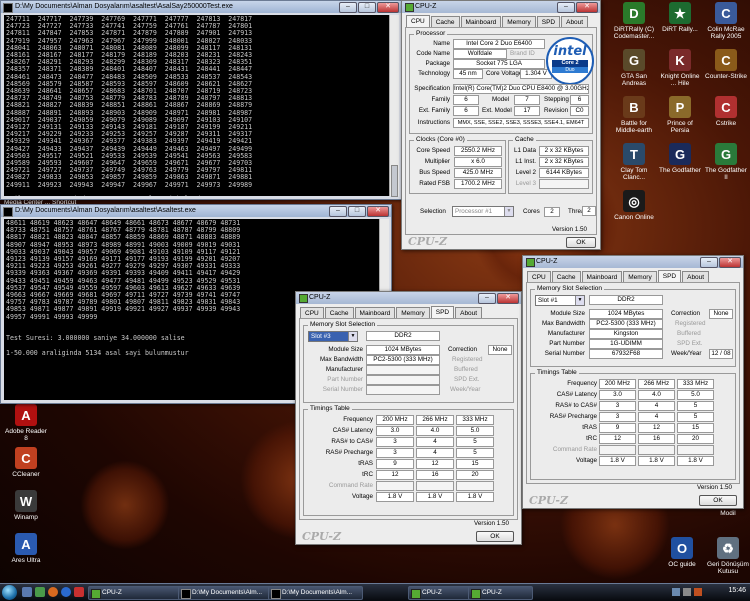 The width and height of the screenshot is (750, 601). Describe the element at coordinates (560, 300) in the screenshot. I see `slot-select: Slot #1 ▼` at that location.